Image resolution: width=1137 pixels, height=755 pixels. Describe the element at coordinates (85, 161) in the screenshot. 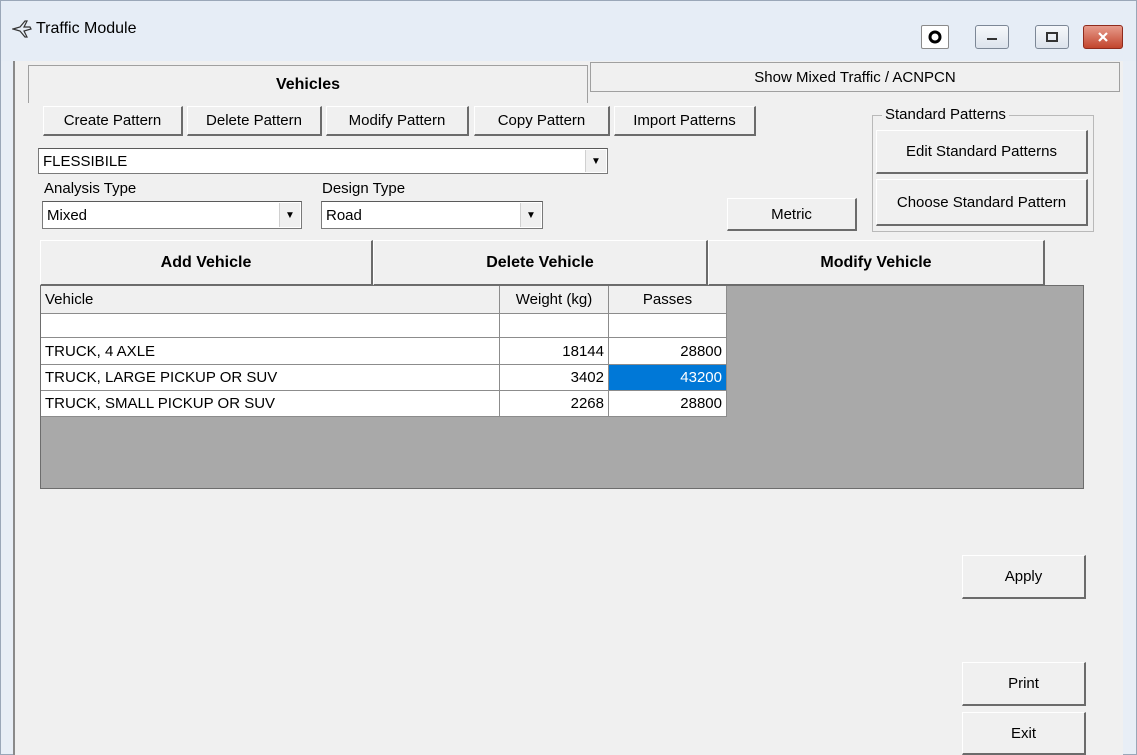

I see `pattern-select-value: FLESSIBILE` at that location.